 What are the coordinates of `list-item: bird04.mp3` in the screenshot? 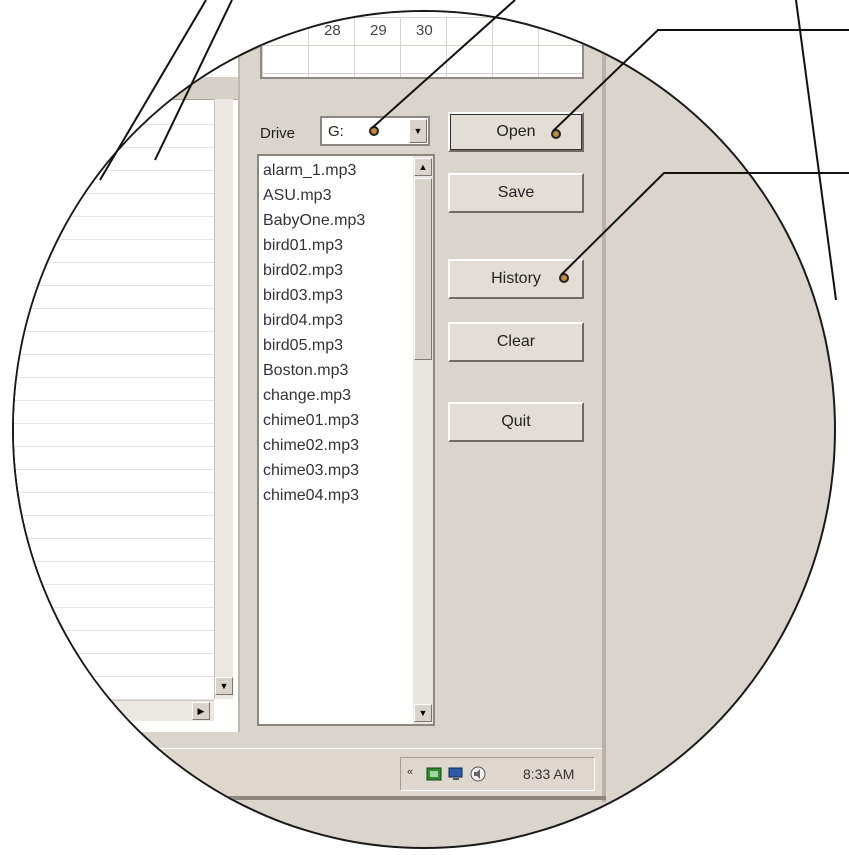 It's located at (303, 321).